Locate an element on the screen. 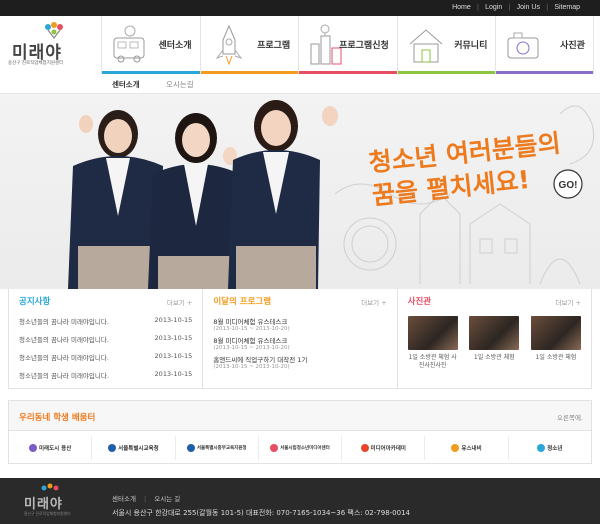  photo-item: 1일 소방관 체험 사진사진사진 is located at coordinates (432, 342).